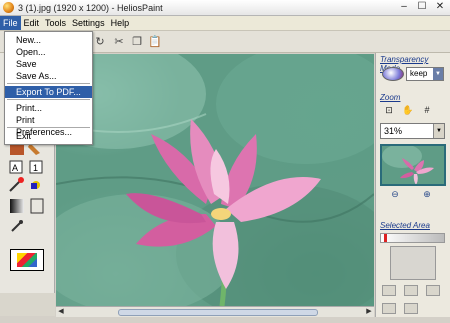 This screenshot has width=450, height=323. Describe the element at coordinates (137, 42) in the screenshot. I see `copy-icon: ❐` at that location.